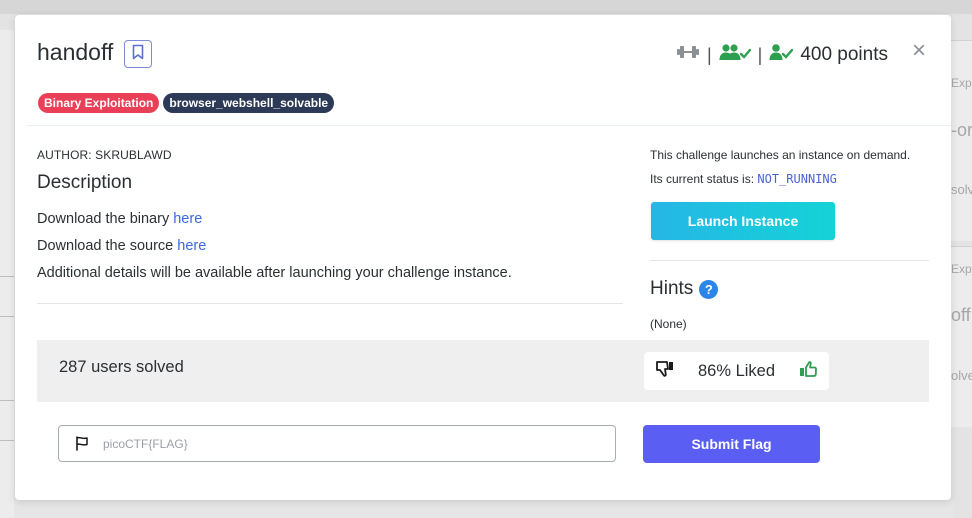 Image resolution: width=972 pixels, height=518 pixels. Describe the element at coordinates (961, 315) in the screenshot. I see `background-text: off` at that location.